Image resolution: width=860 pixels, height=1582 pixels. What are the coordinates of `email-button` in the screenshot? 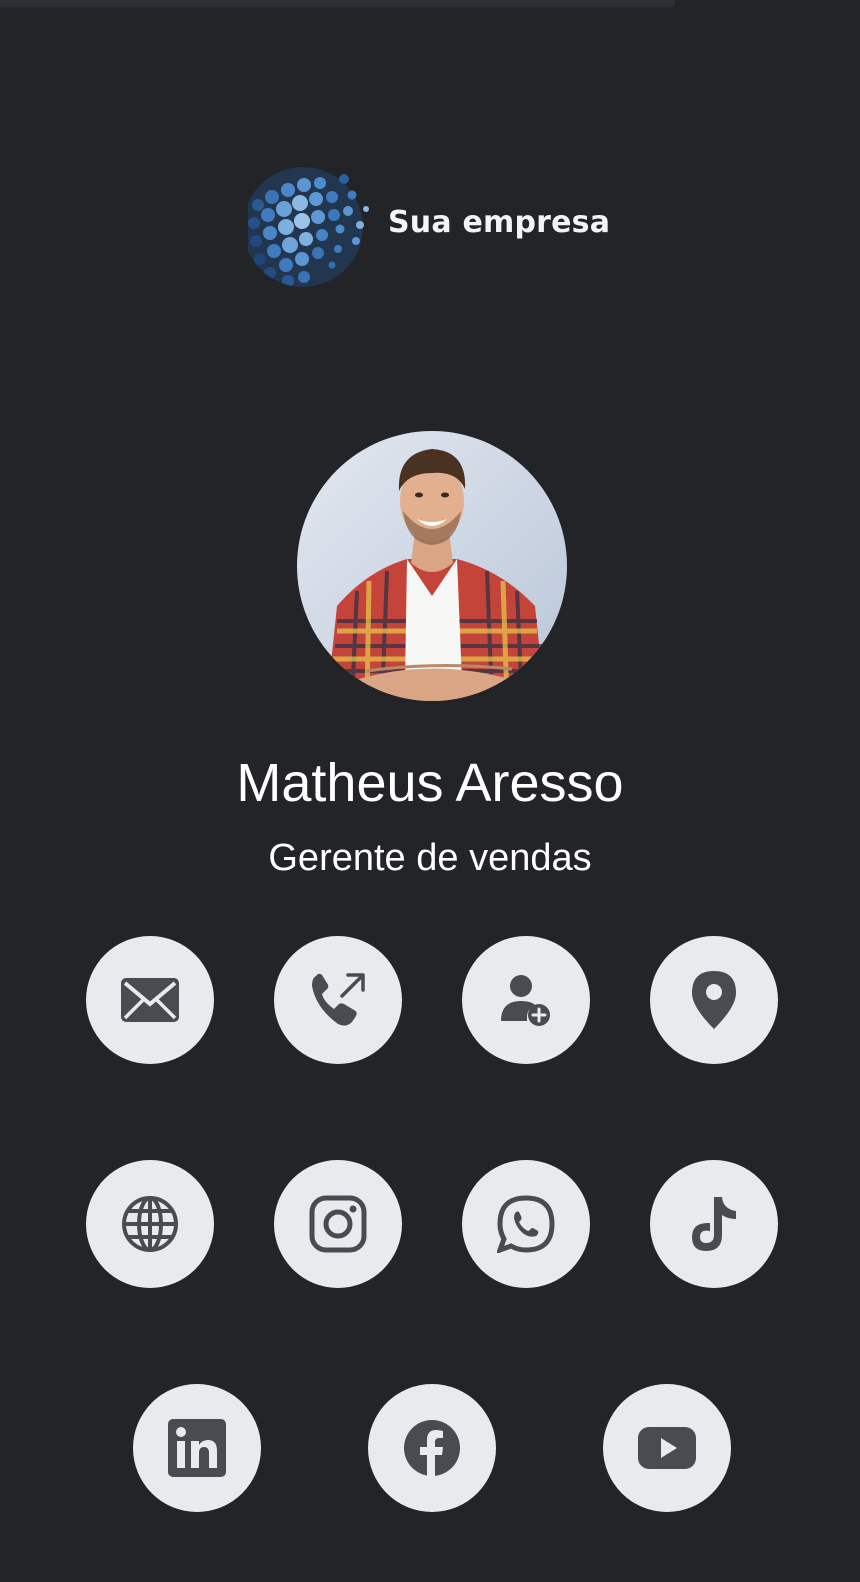 It's located at (150, 1000).